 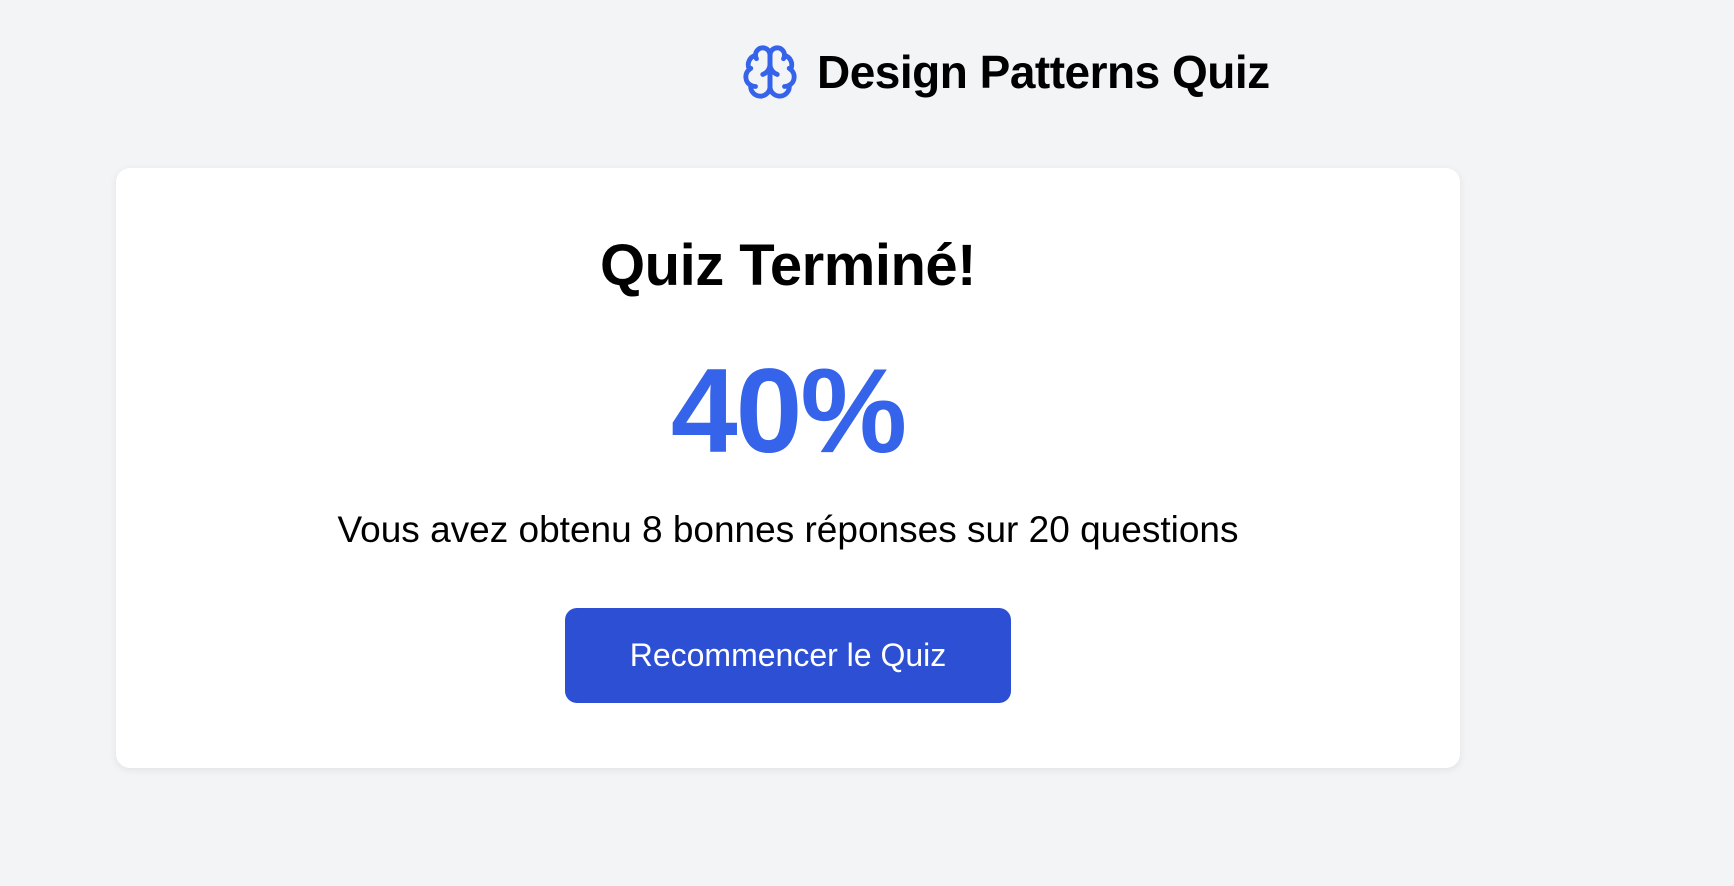 What do you see at coordinates (770, 72) in the screenshot?
I see `brain-icon` at bounding box center [770, 72].